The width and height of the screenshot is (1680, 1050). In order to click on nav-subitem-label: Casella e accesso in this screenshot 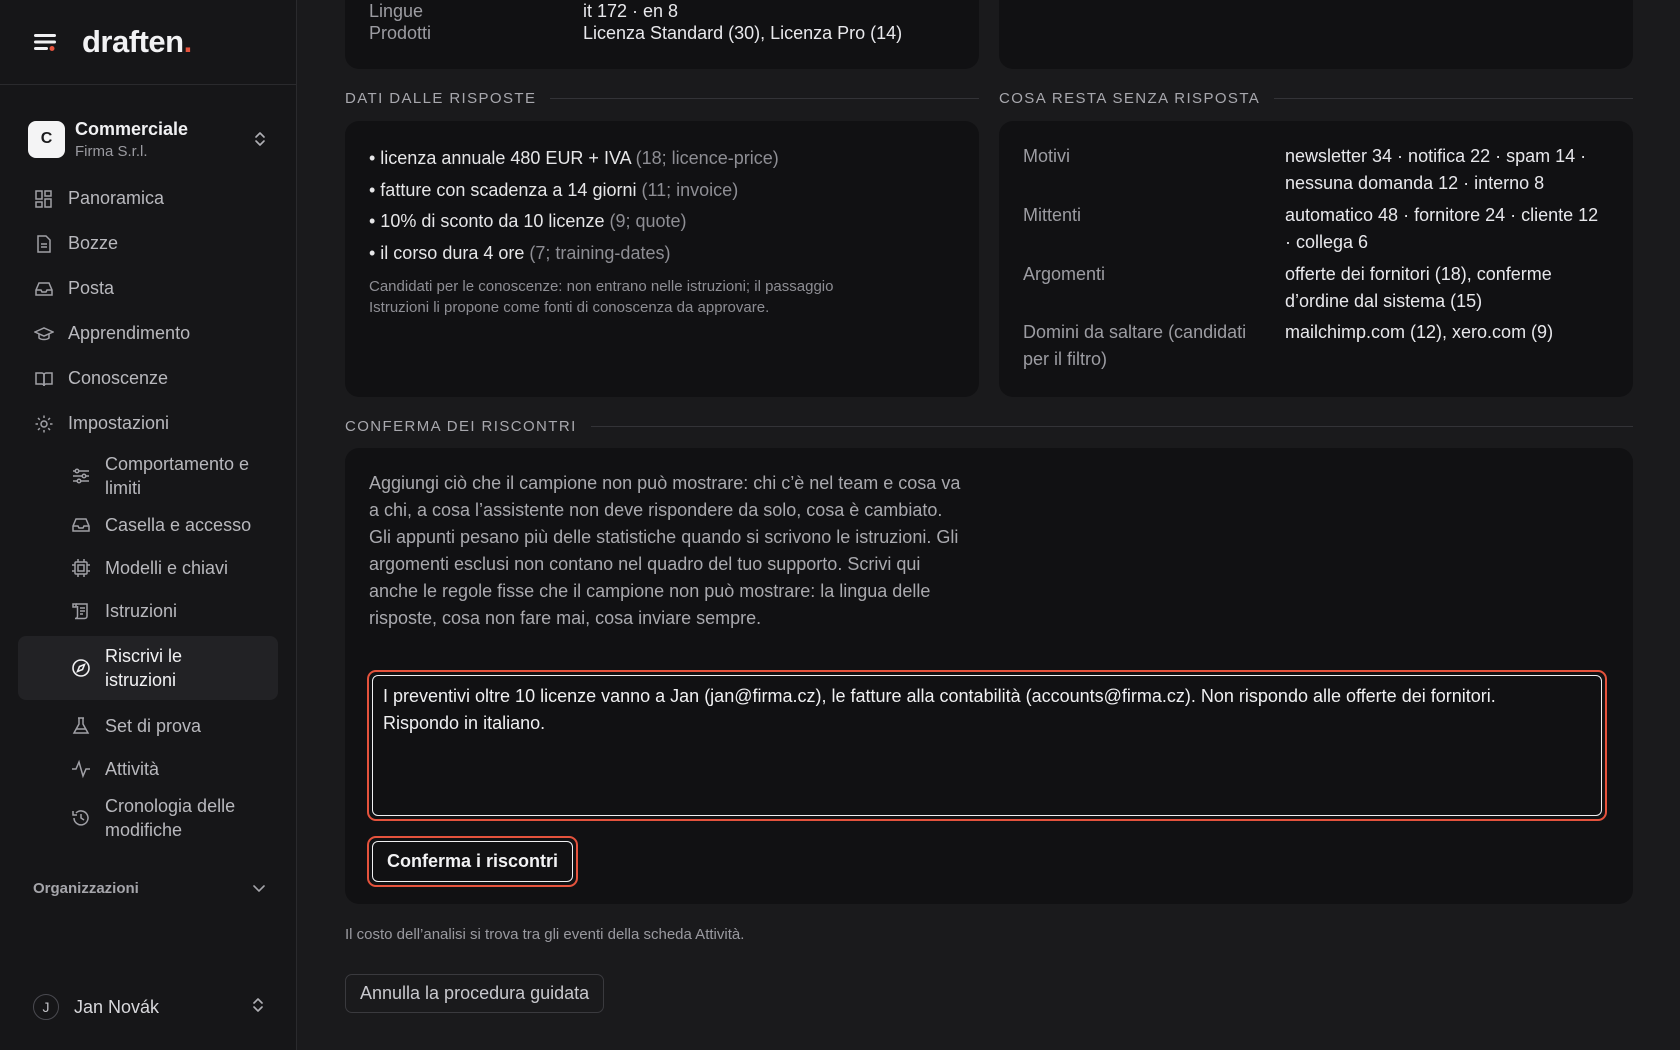, I will do `click(178, 524)`.